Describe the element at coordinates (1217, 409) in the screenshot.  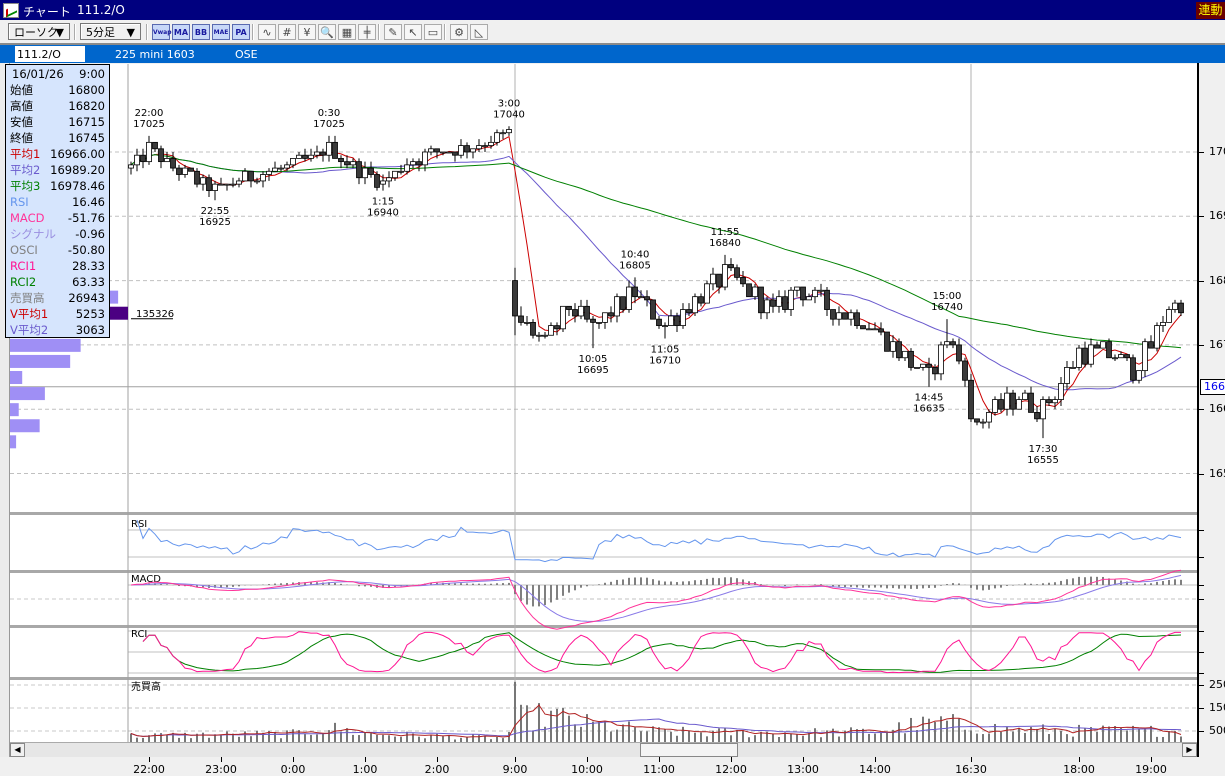
I see `price-axis-label: 16600` at that location.